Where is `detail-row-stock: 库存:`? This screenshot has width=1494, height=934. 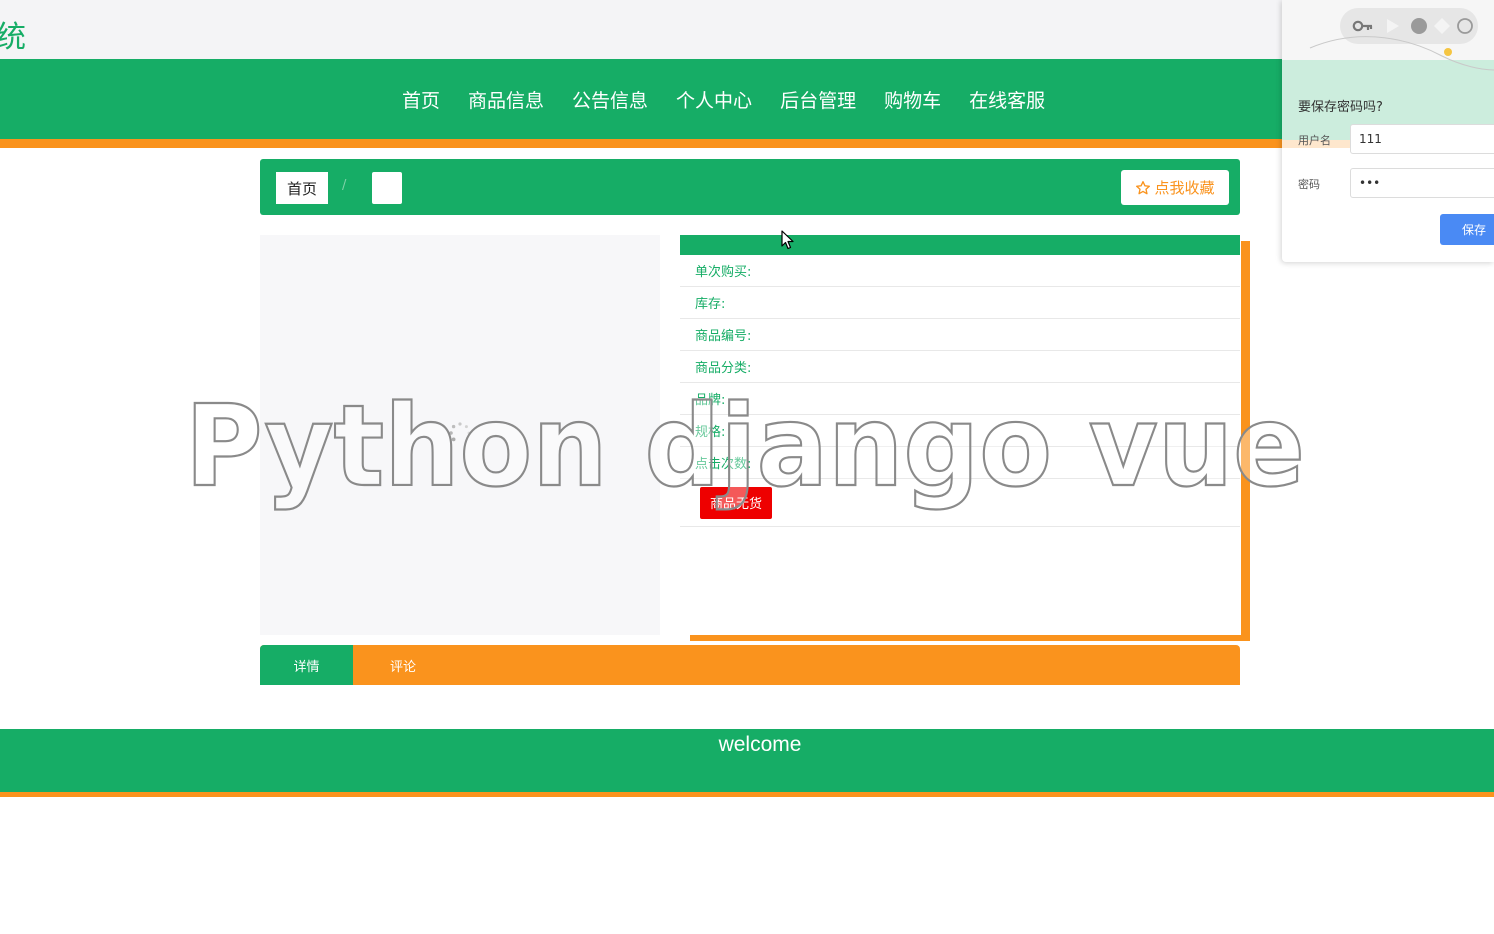 detail-row-stock: 库存: is located at coordinates (960, 303).